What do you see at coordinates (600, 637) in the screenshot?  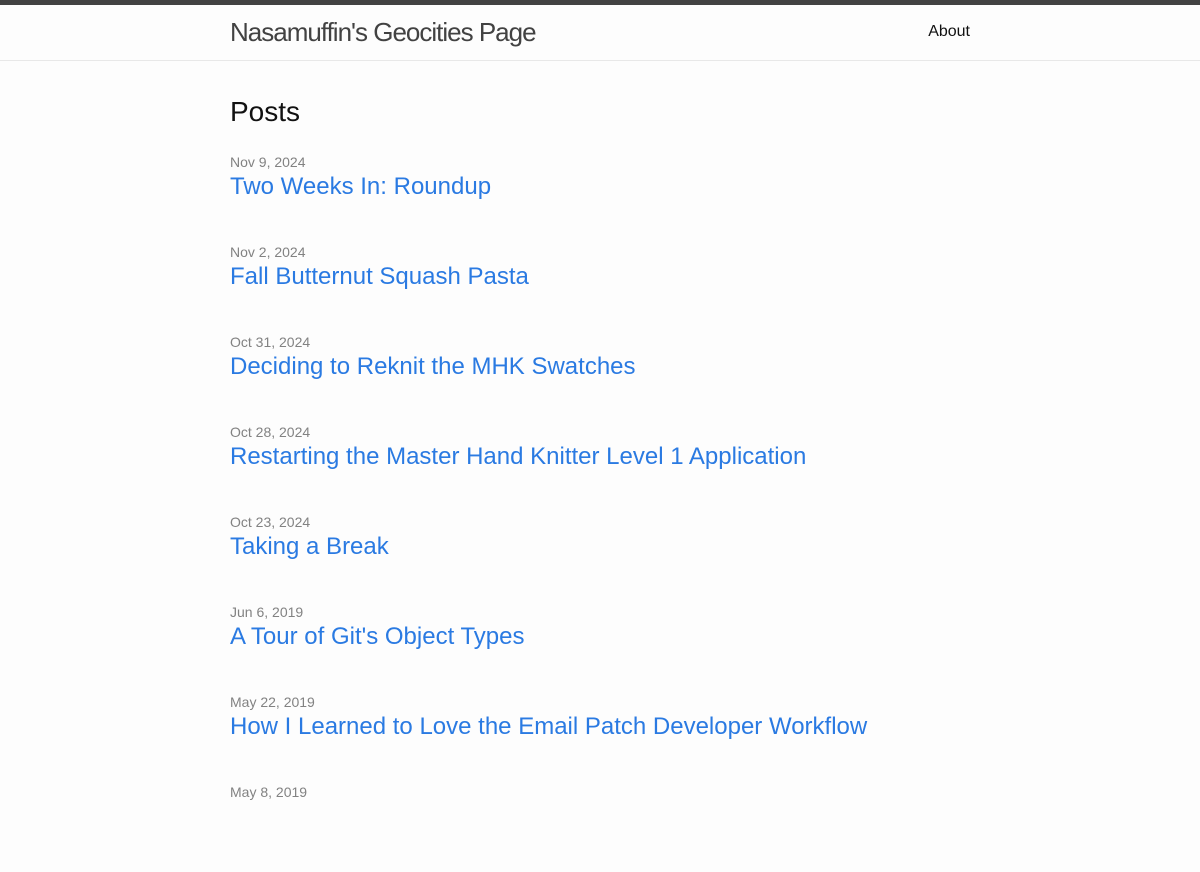 I see `post-title-link: A Tour of Git's Object Types` at bounding box center [600, 637].